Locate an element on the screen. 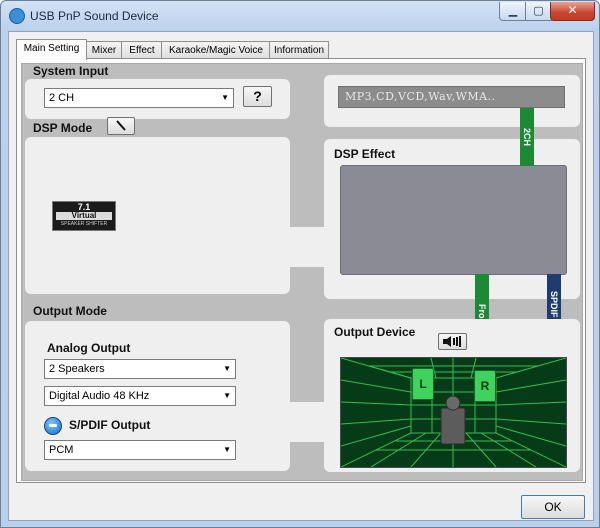 The width and height of the screenshot is (600, 528). tab-karaoke-magic-voice: Karaoke/Magic Voice is located at coordinates (216, 50).